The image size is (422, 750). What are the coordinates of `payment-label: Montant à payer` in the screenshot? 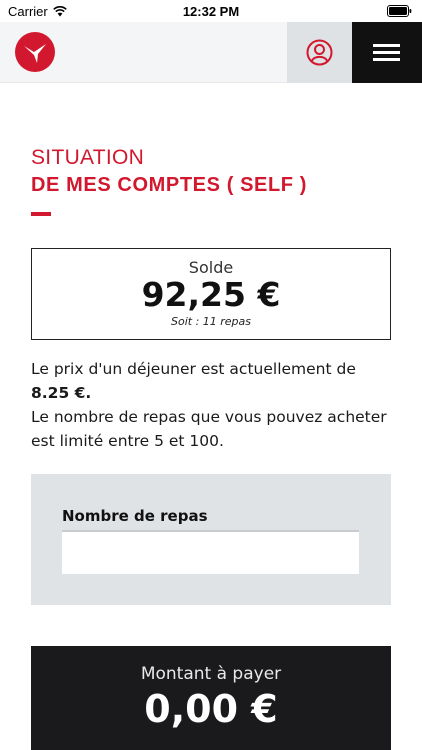 It's located at (211, 674).